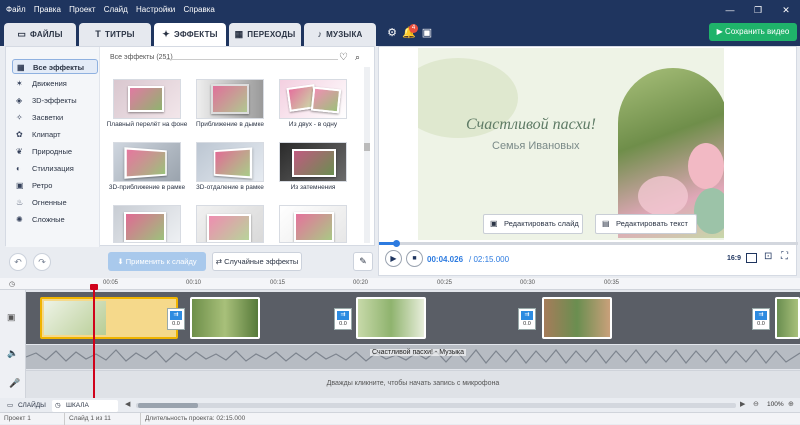 This screenshot has height=425, width=800. Describe the element at coordinates (392, 33) in the screenshot. I see `gear-icon: ⚙` at that location.